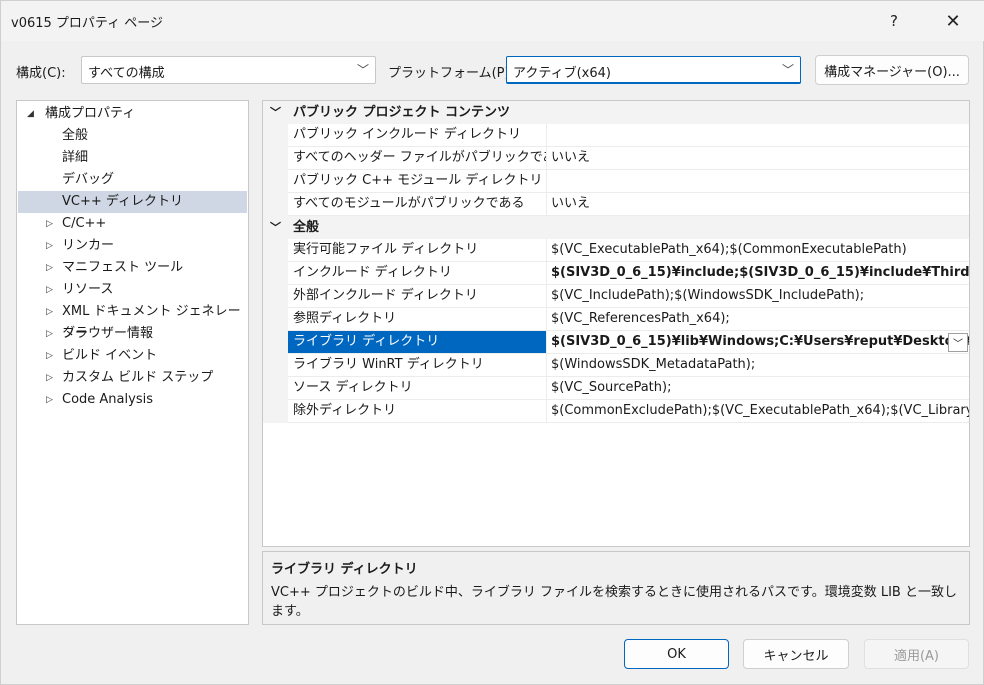  Describe the element at coordinates (306, 227) in the screenshot. I see `category-title: 全般` at that location.